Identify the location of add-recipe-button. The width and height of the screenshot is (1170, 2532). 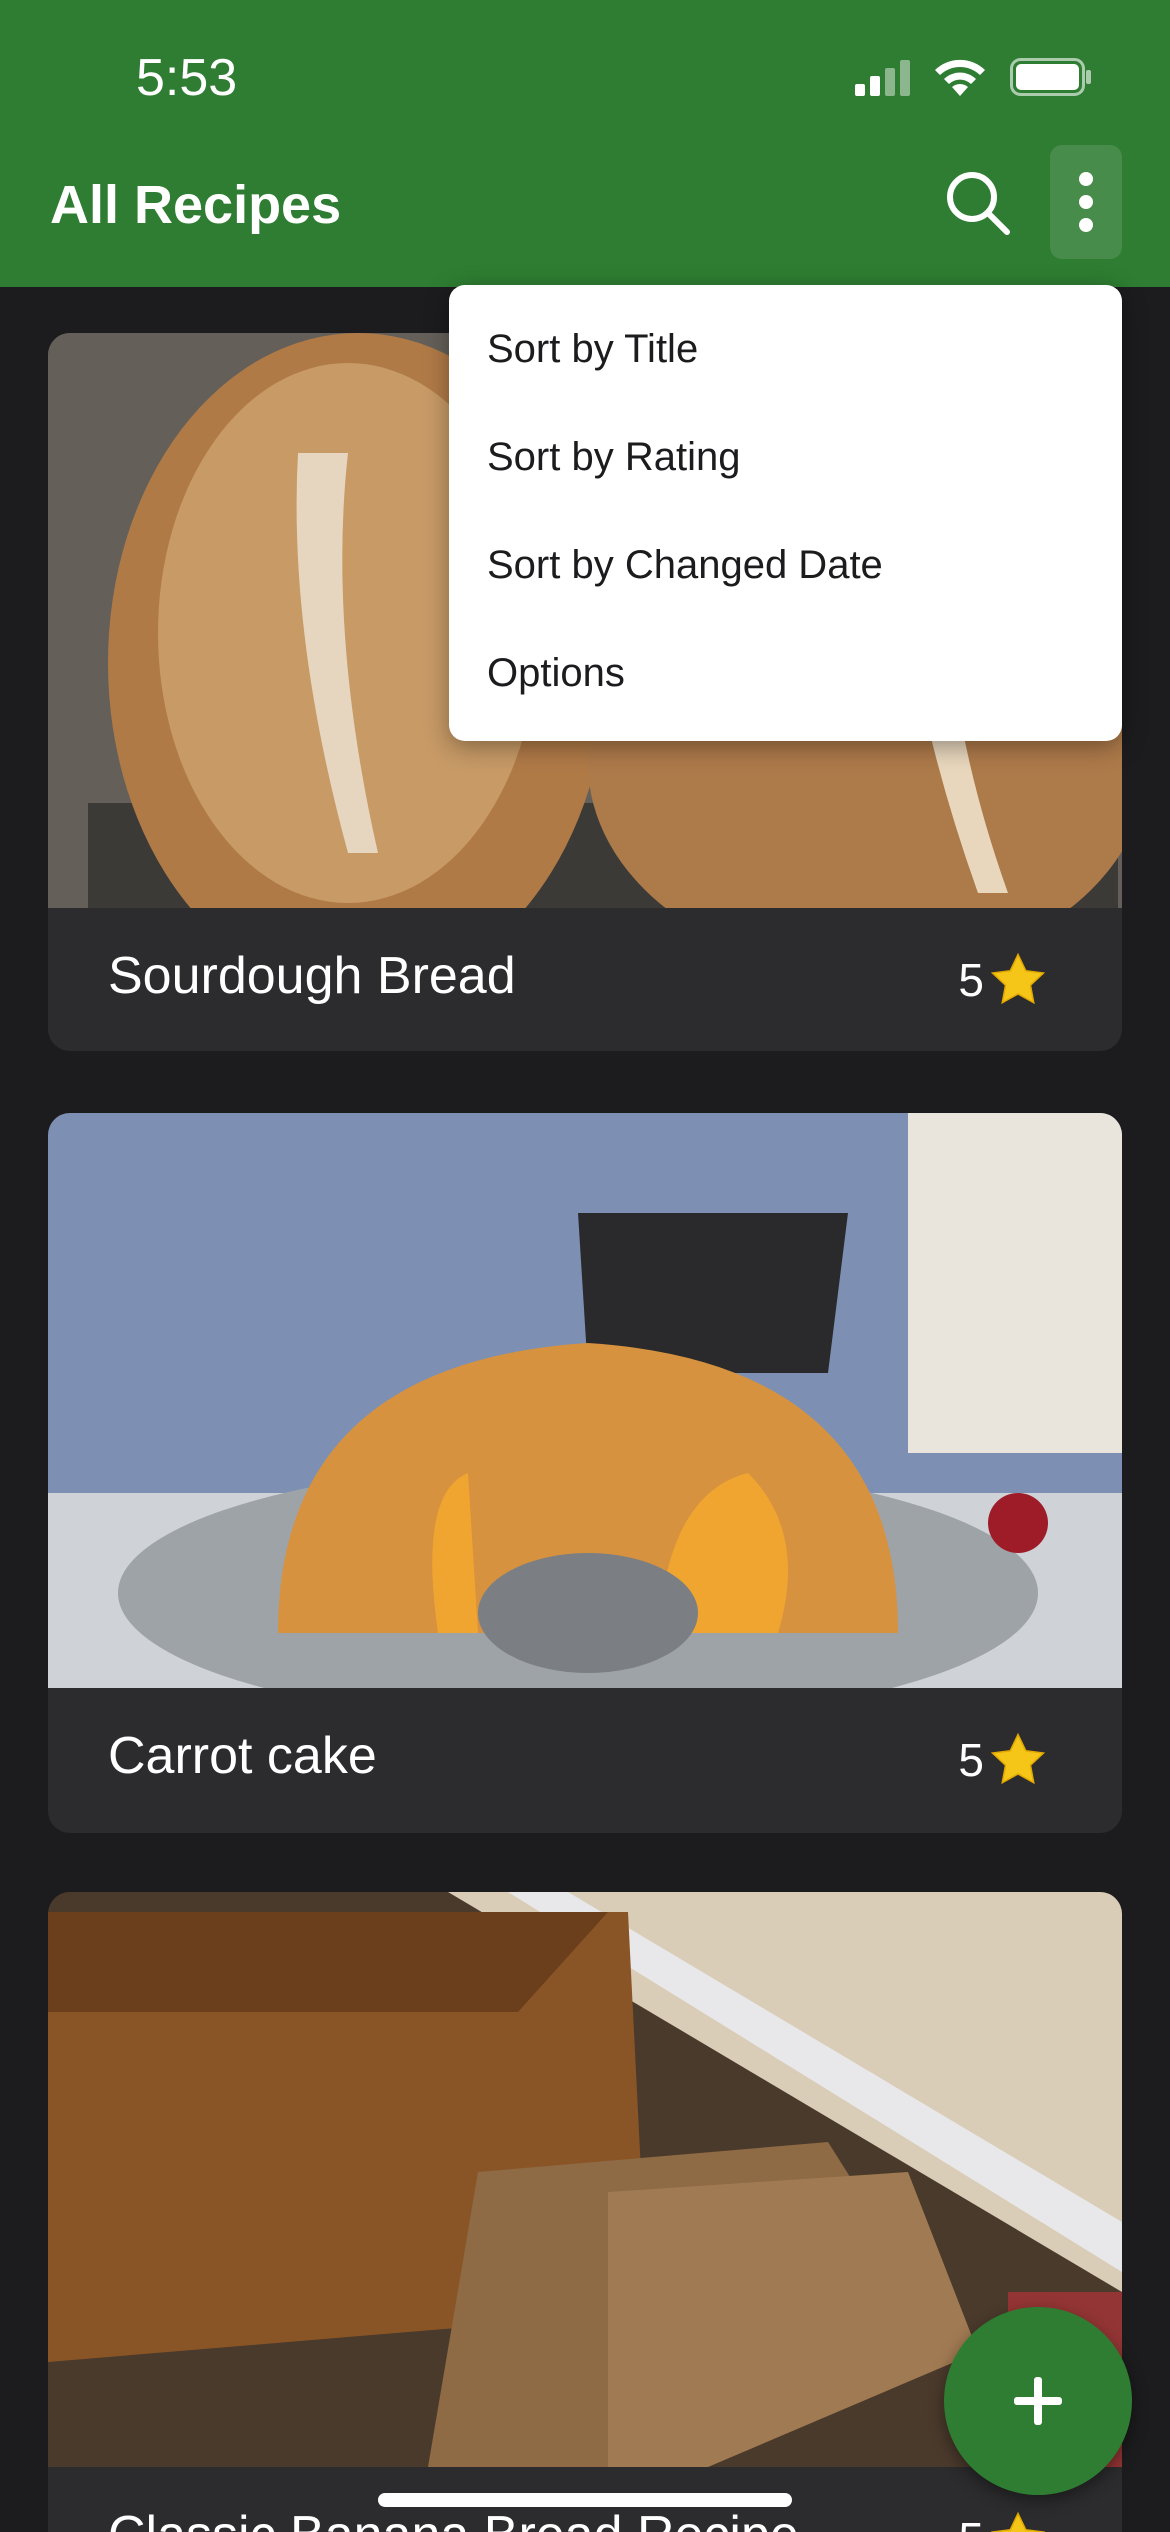
(1038, 2401).